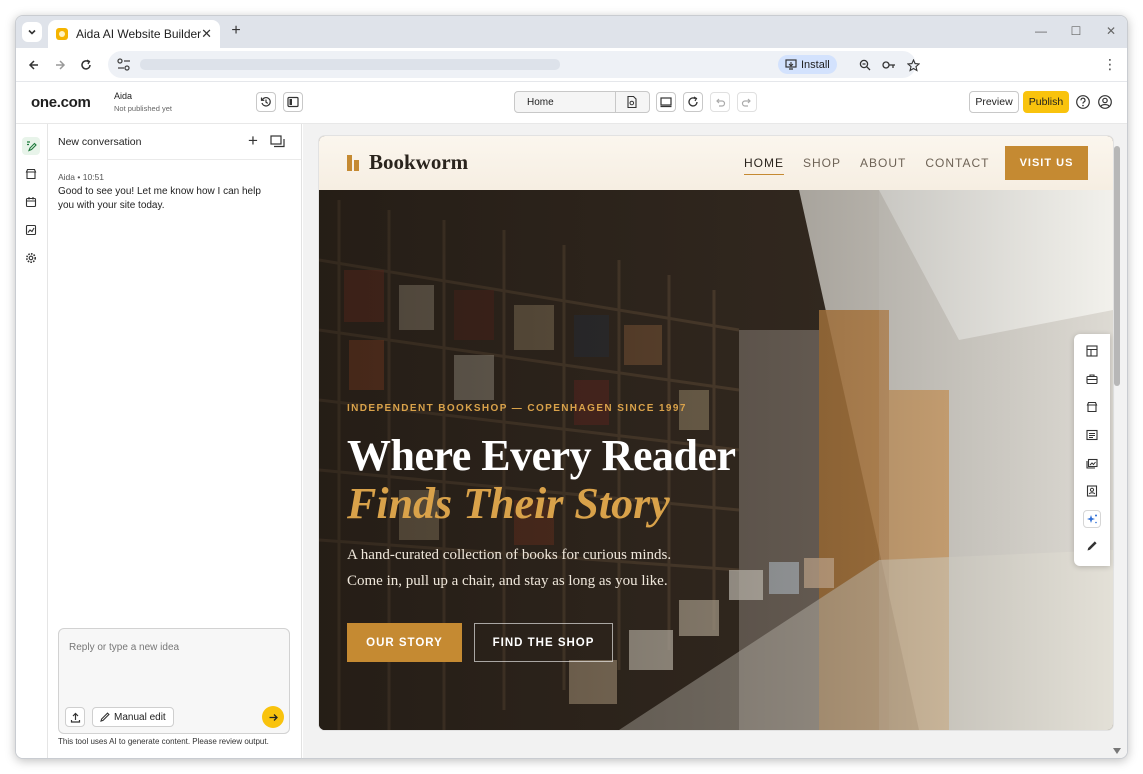 The height and width of the screenshot is (774, 1143). I want to click on scrollbar-thumb, so click(1117, 266).